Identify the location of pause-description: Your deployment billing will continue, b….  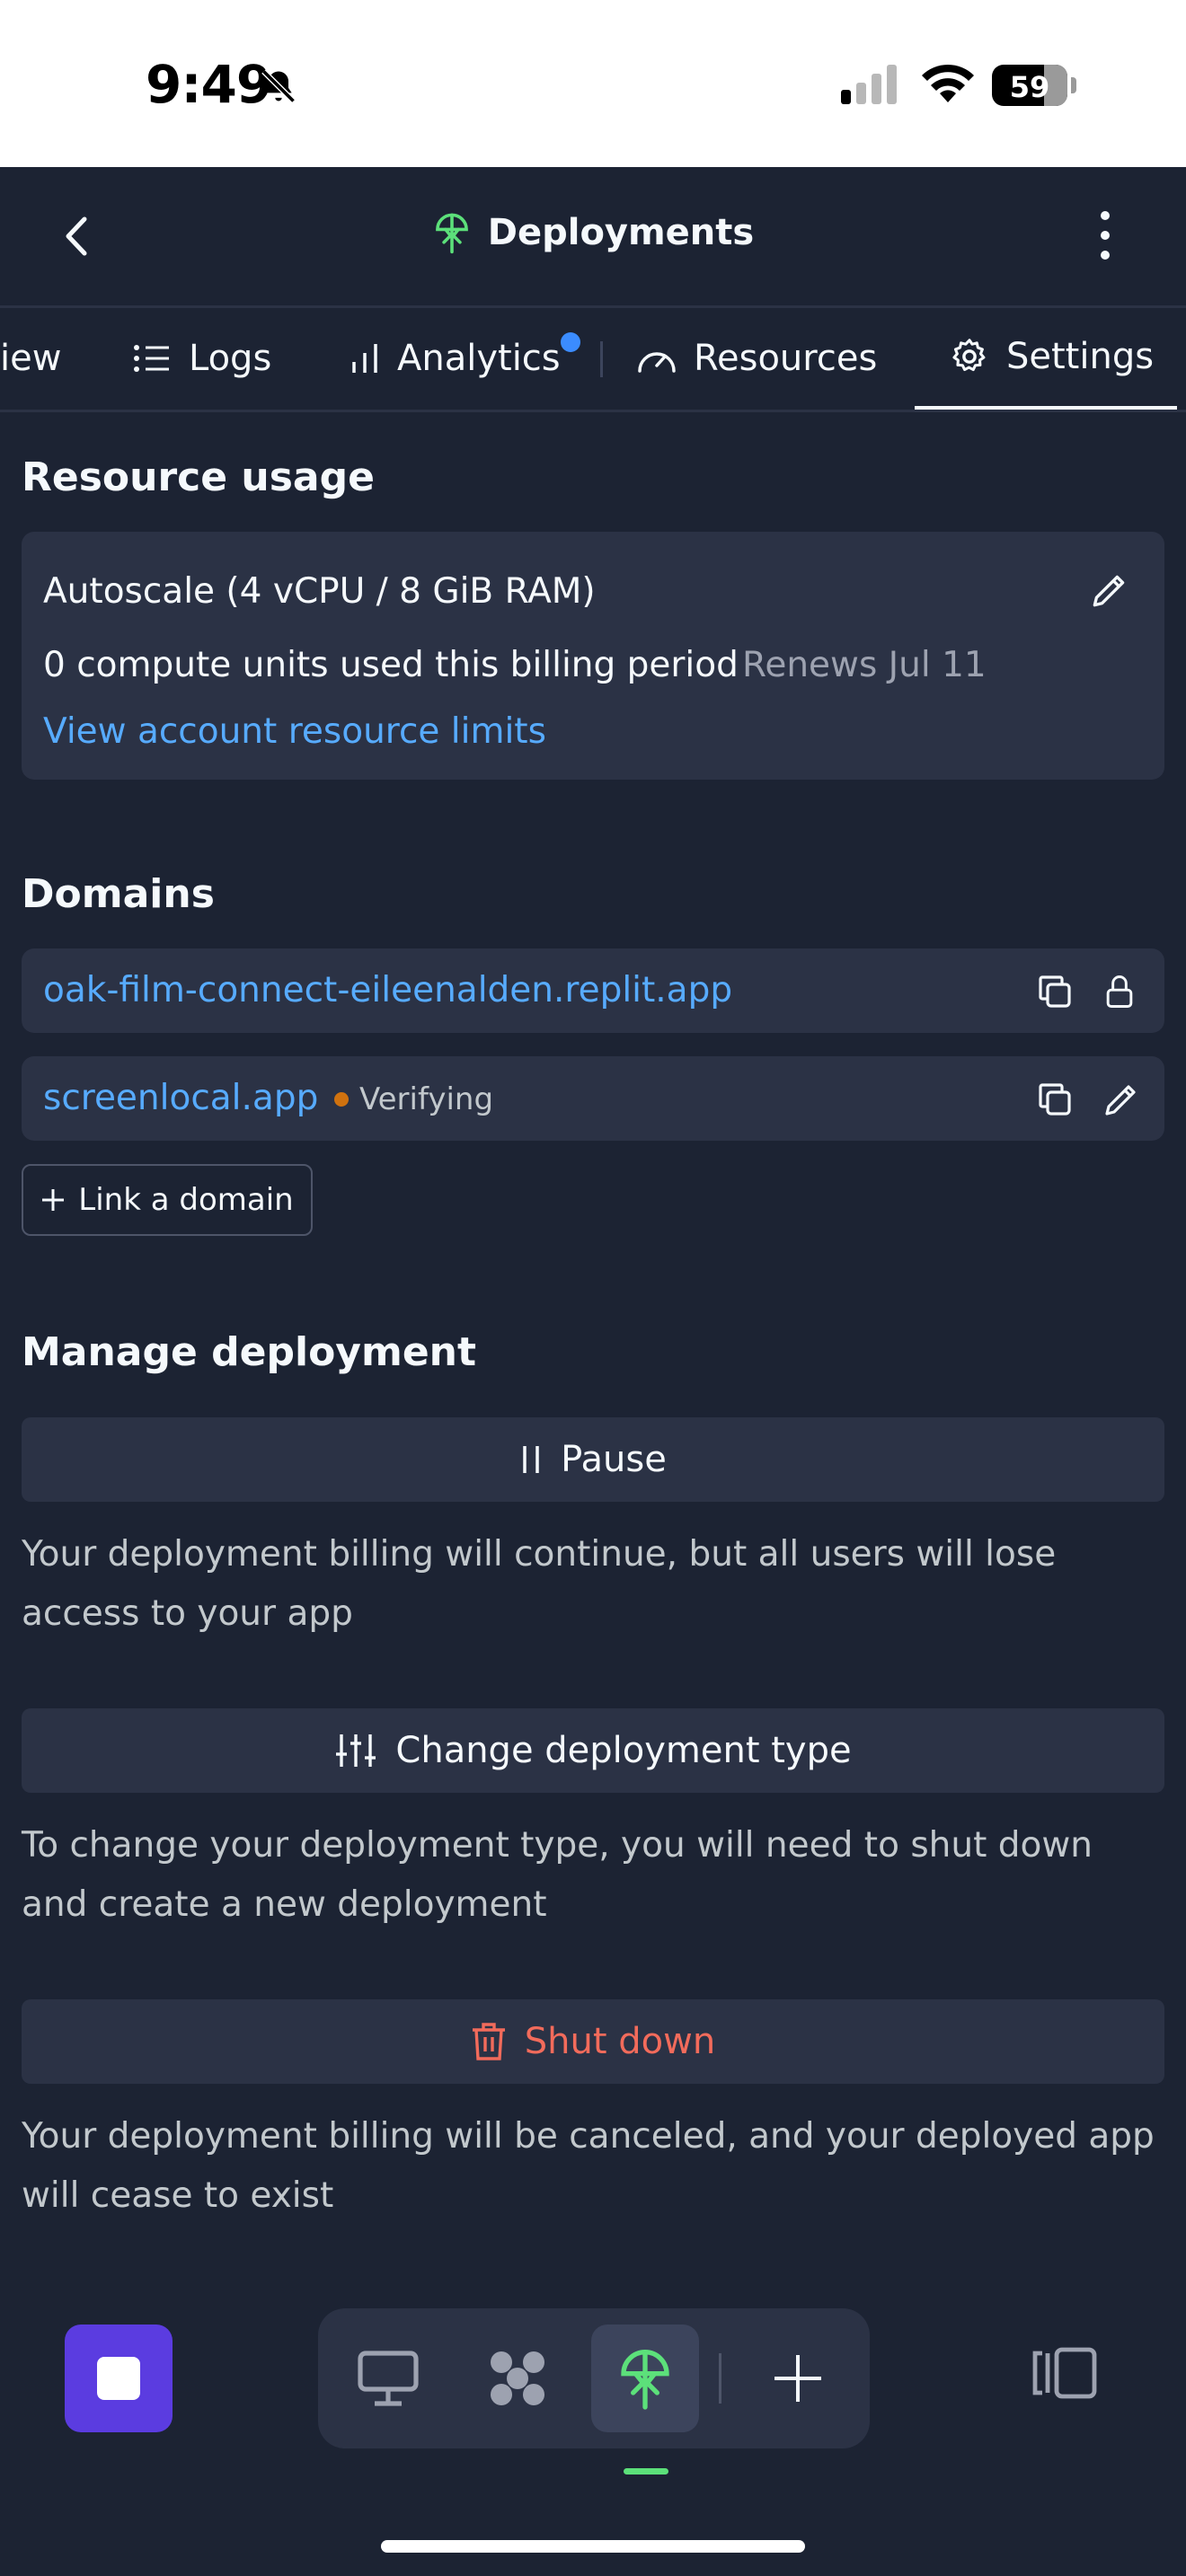
(539, 1584).